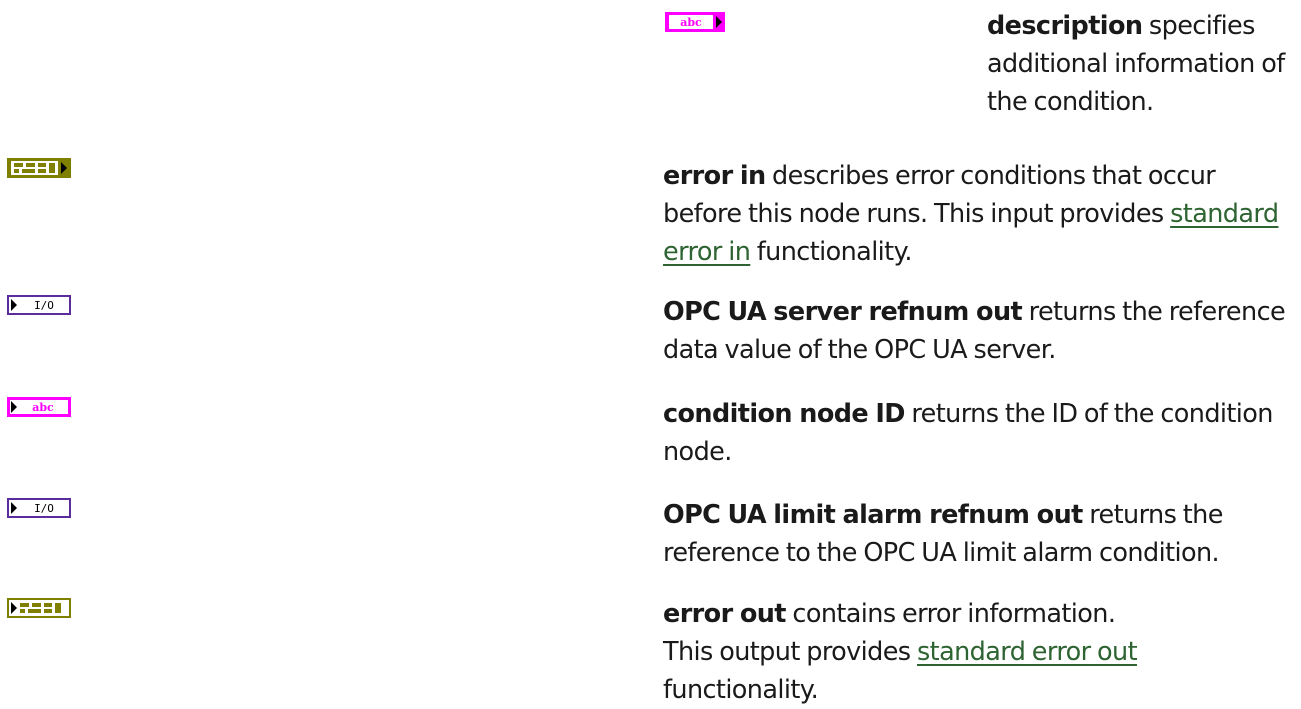  I want to click on string-output-terminal-icon: abc, so click(39, 407).